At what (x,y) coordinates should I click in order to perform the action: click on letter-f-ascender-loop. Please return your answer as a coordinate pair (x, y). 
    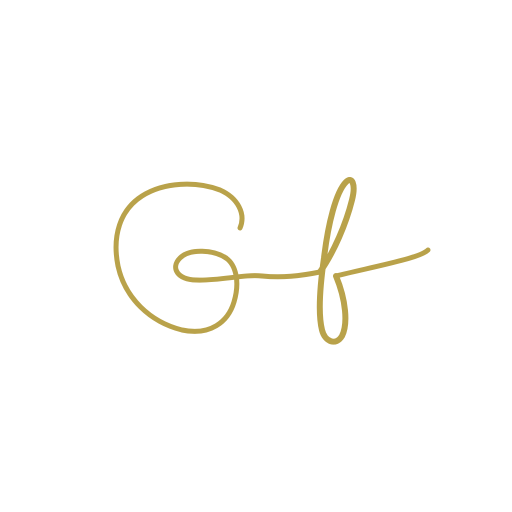
    Looking at the image, I should click on (336, 261).